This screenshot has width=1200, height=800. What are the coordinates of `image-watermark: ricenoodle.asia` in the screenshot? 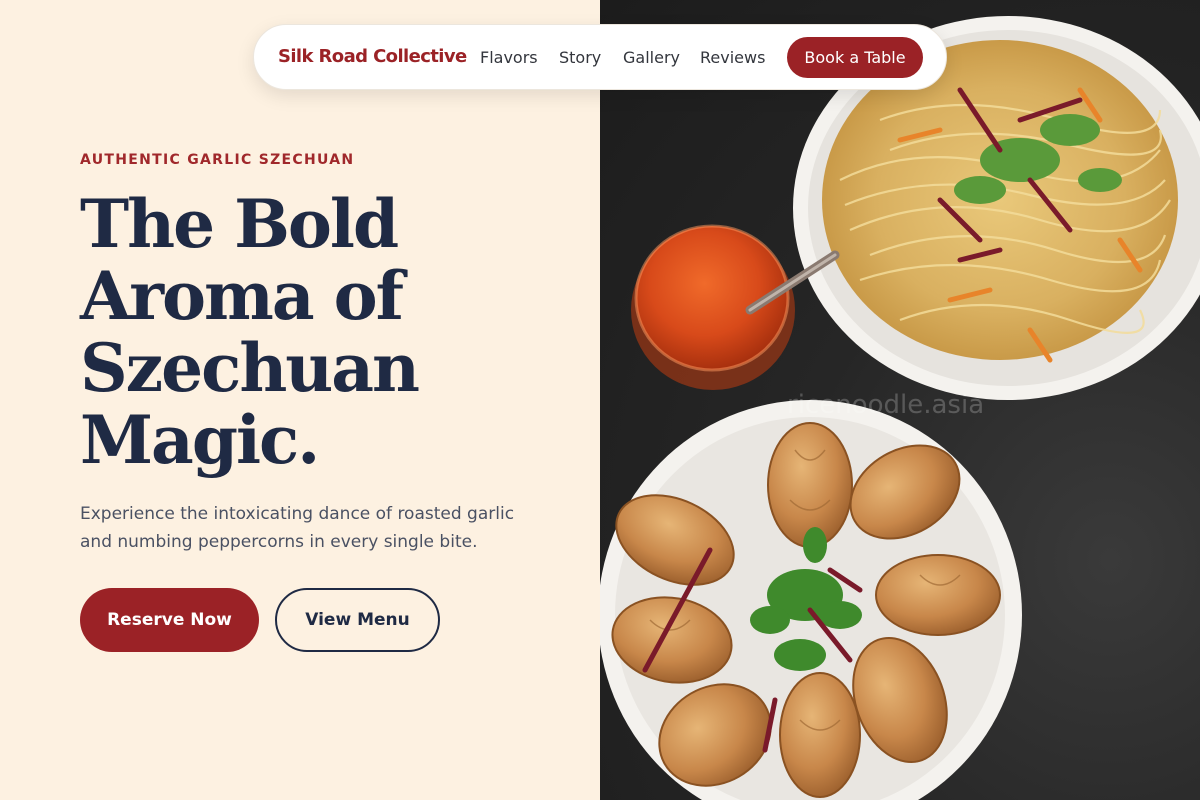 It's located at (886, 405).